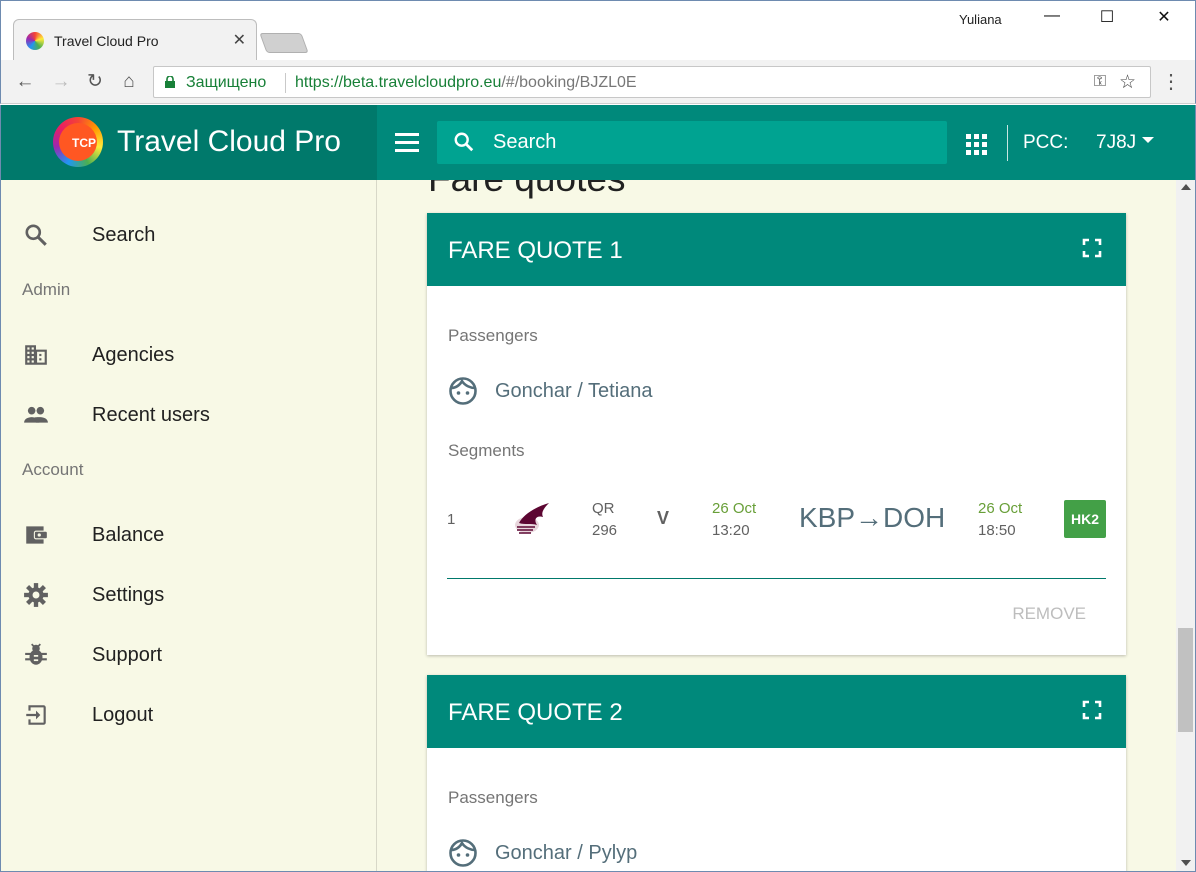 The image size is (1196, 872). I want to click on passenger-name: Gonchar / Pylyp, so click(566, 853).